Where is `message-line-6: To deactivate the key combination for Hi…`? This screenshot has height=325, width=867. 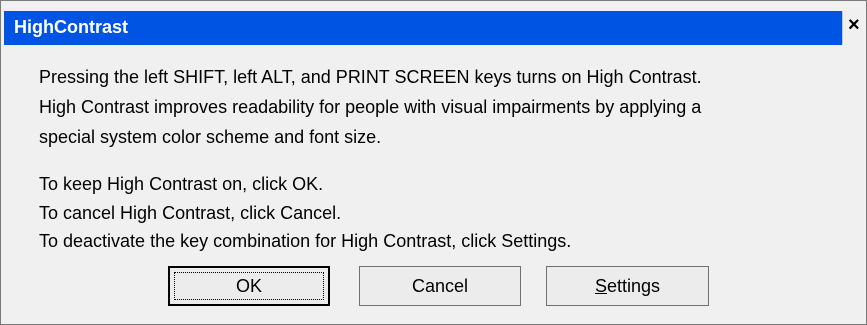 message-line-6: To deactivate the key combination for Hi… is located at coordinates (305, 241).